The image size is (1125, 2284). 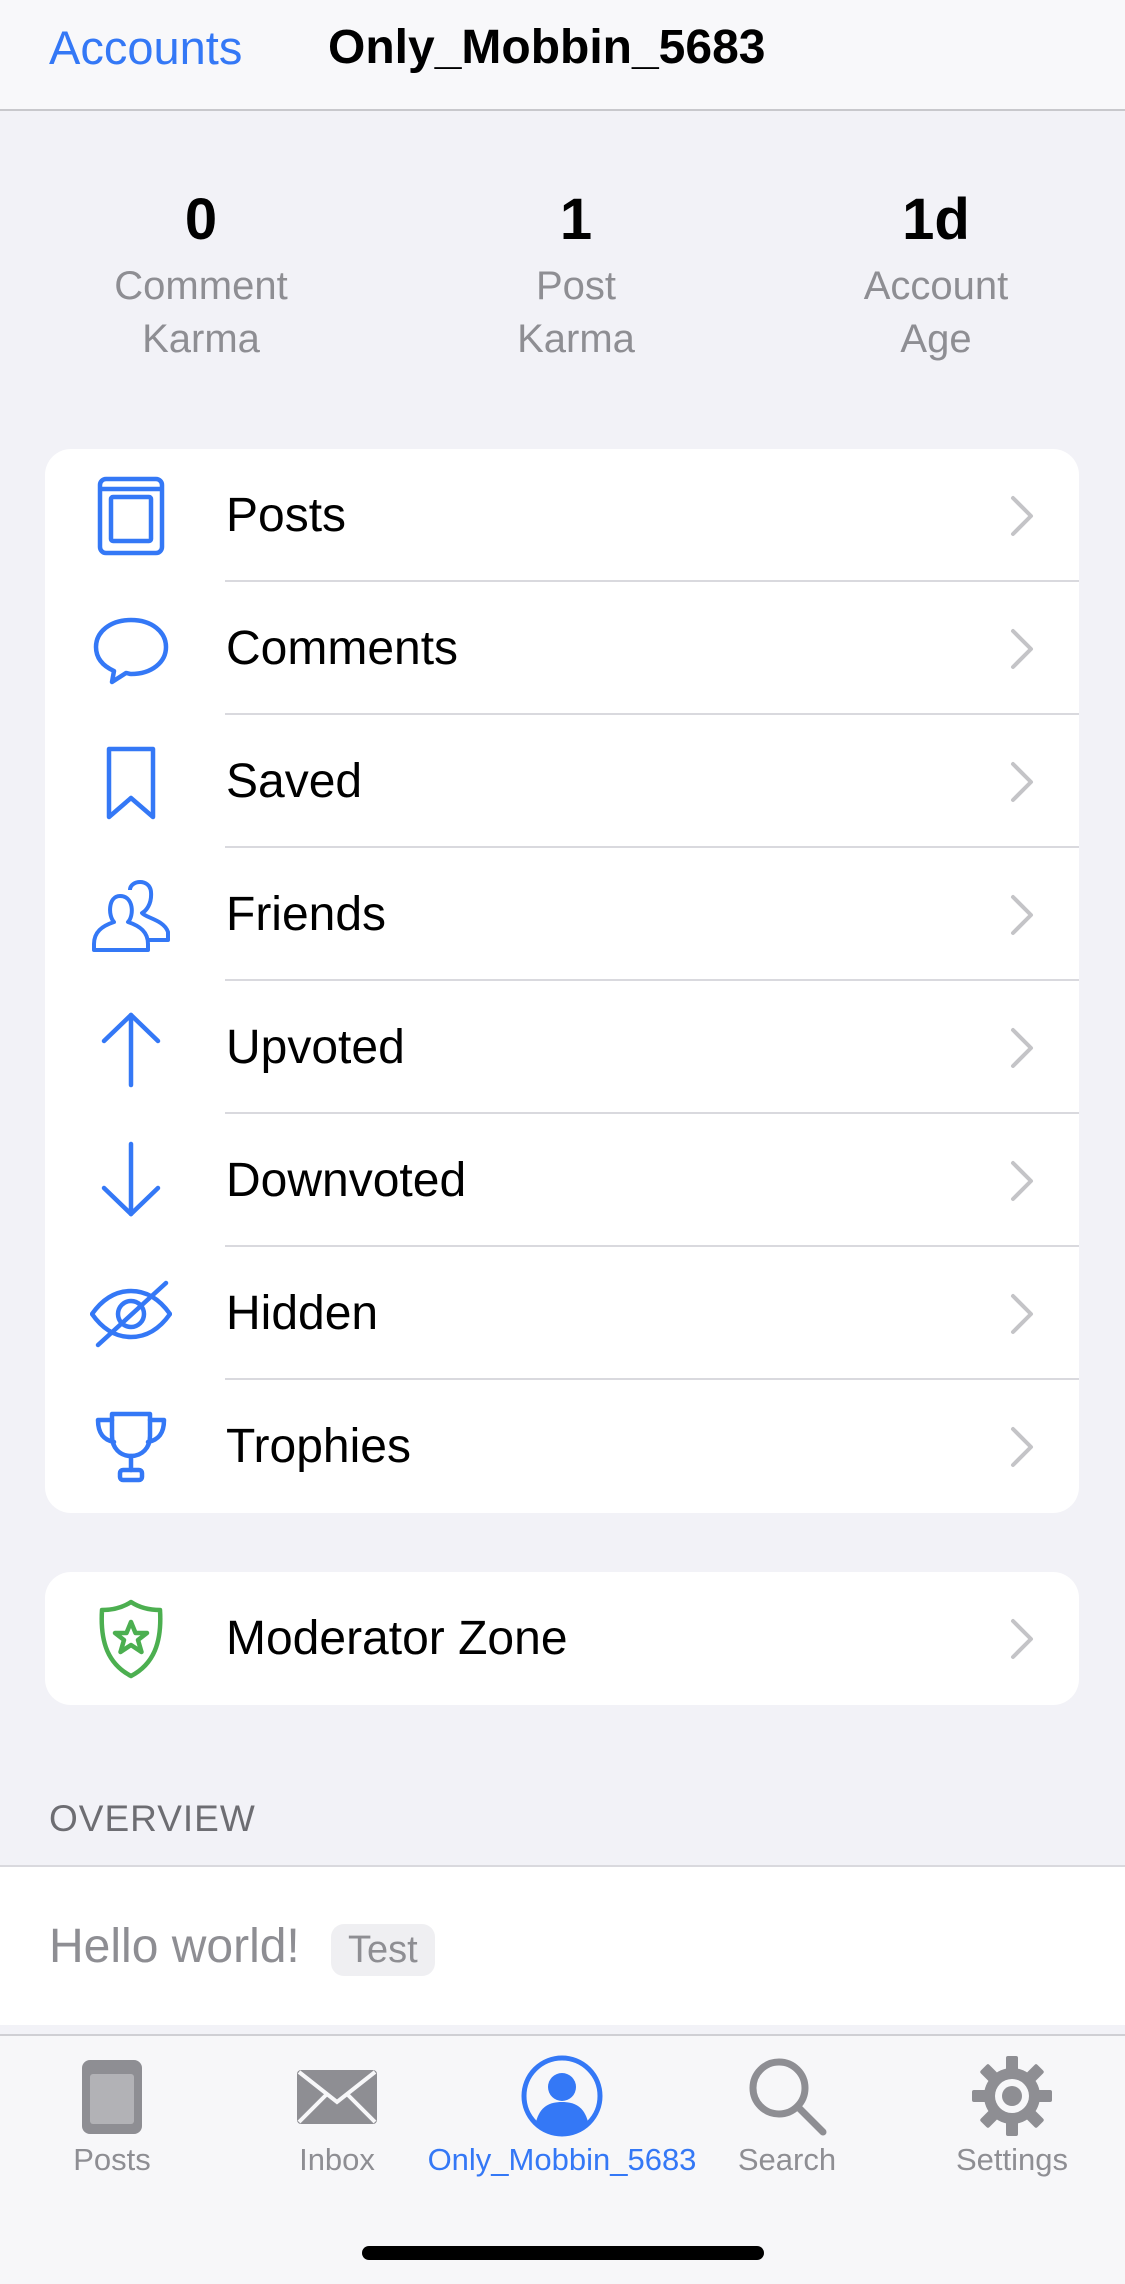 What do you see at coordinates (294, 781) in the screenshot?
I see `menu-item-label: Saved` at bounding box center [294, 781].